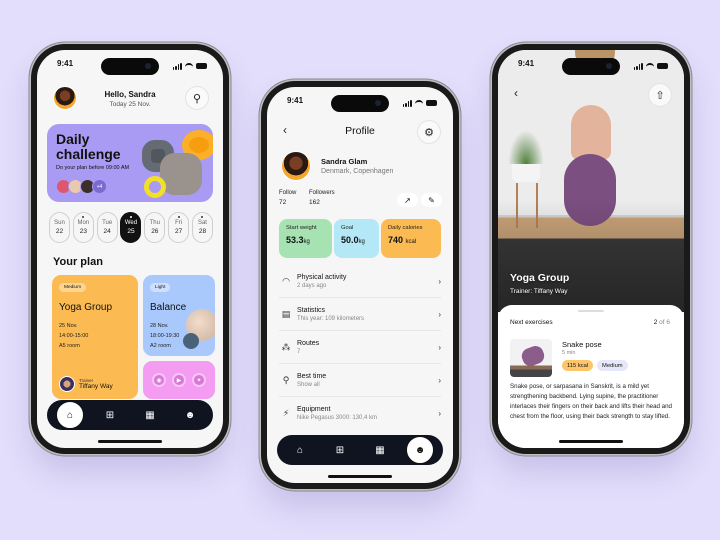 This screenshot has width=720, height=540. Describe the element at coordinates (539, 291) in the screenshot. I see `class-trainer: Trainer: Tiffany Way` at that location.